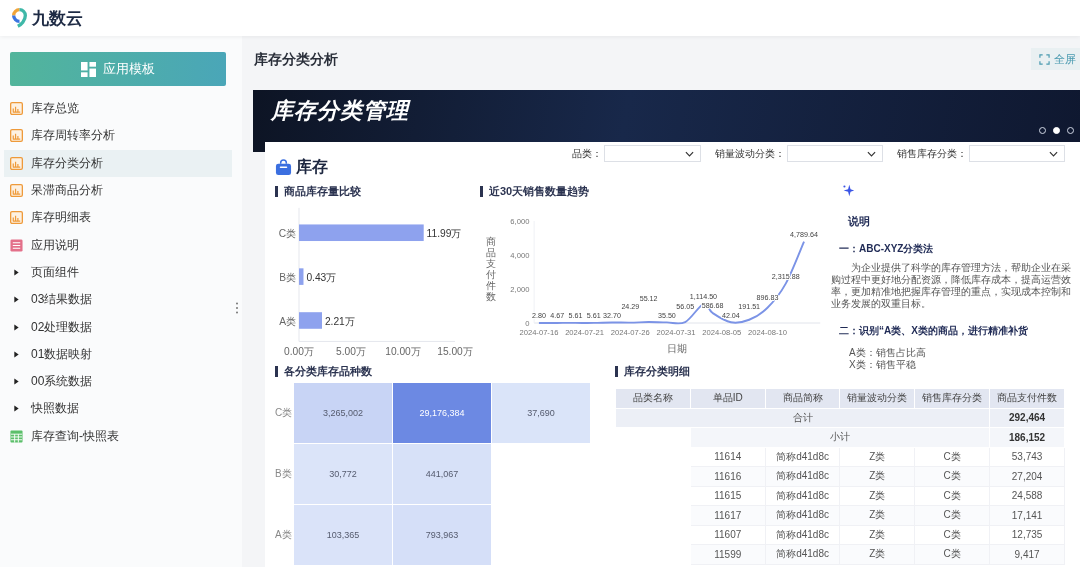  I want to click on banner-title: 库存分类管理, so click(340, 111).